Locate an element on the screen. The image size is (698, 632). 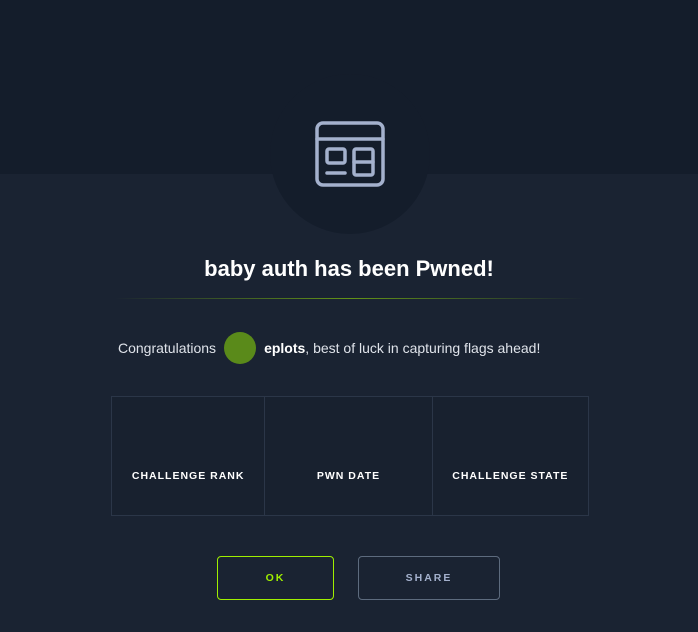
stats-panel: CHALLENGE RANK PWN DATE CHALLENGE STATE is located at coordinates (350, 456).